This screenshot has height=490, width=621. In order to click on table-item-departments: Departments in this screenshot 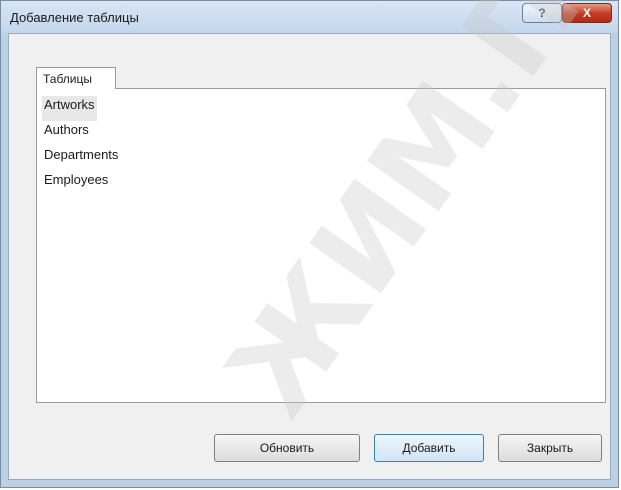, I will do `click(81, 158)`.